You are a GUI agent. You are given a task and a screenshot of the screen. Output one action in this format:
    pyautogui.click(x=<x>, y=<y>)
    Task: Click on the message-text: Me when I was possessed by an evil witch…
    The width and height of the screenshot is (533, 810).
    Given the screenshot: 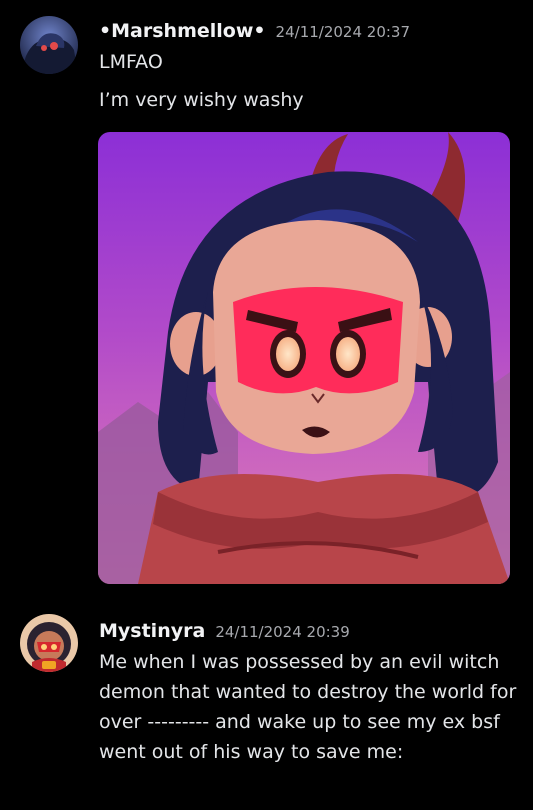 What is the action you would take?
    pyautogui.click(x=308, y=707)
    